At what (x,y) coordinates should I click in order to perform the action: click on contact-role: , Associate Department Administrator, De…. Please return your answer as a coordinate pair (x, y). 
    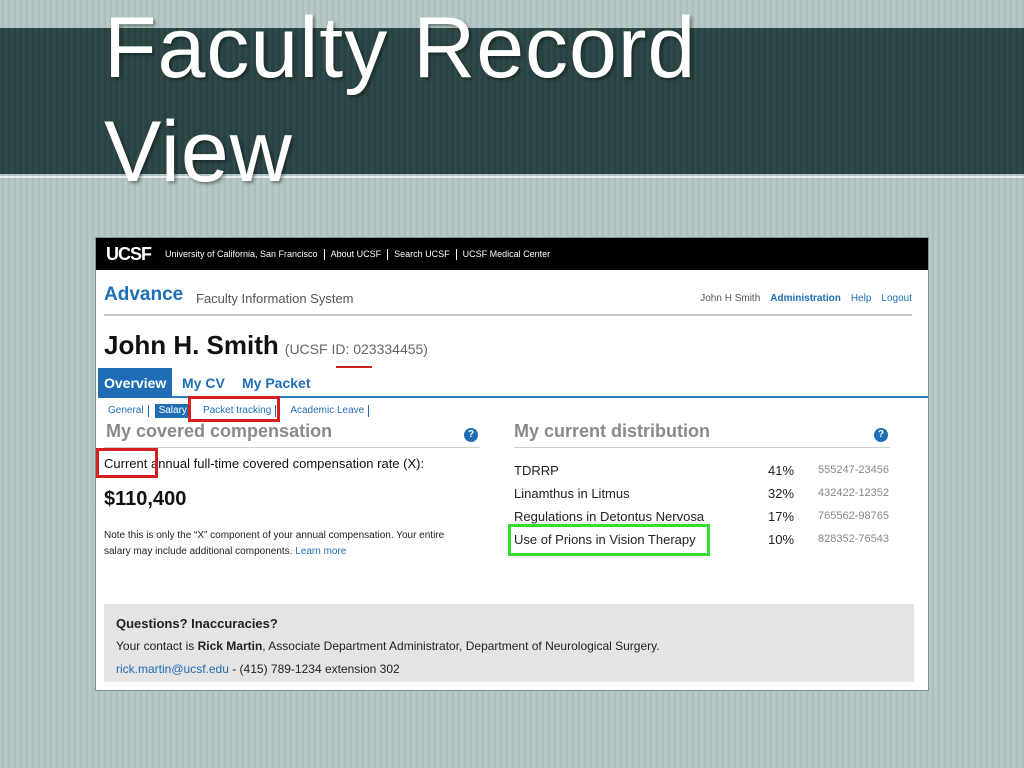
    Looking at the image, I should click on (461, 646).